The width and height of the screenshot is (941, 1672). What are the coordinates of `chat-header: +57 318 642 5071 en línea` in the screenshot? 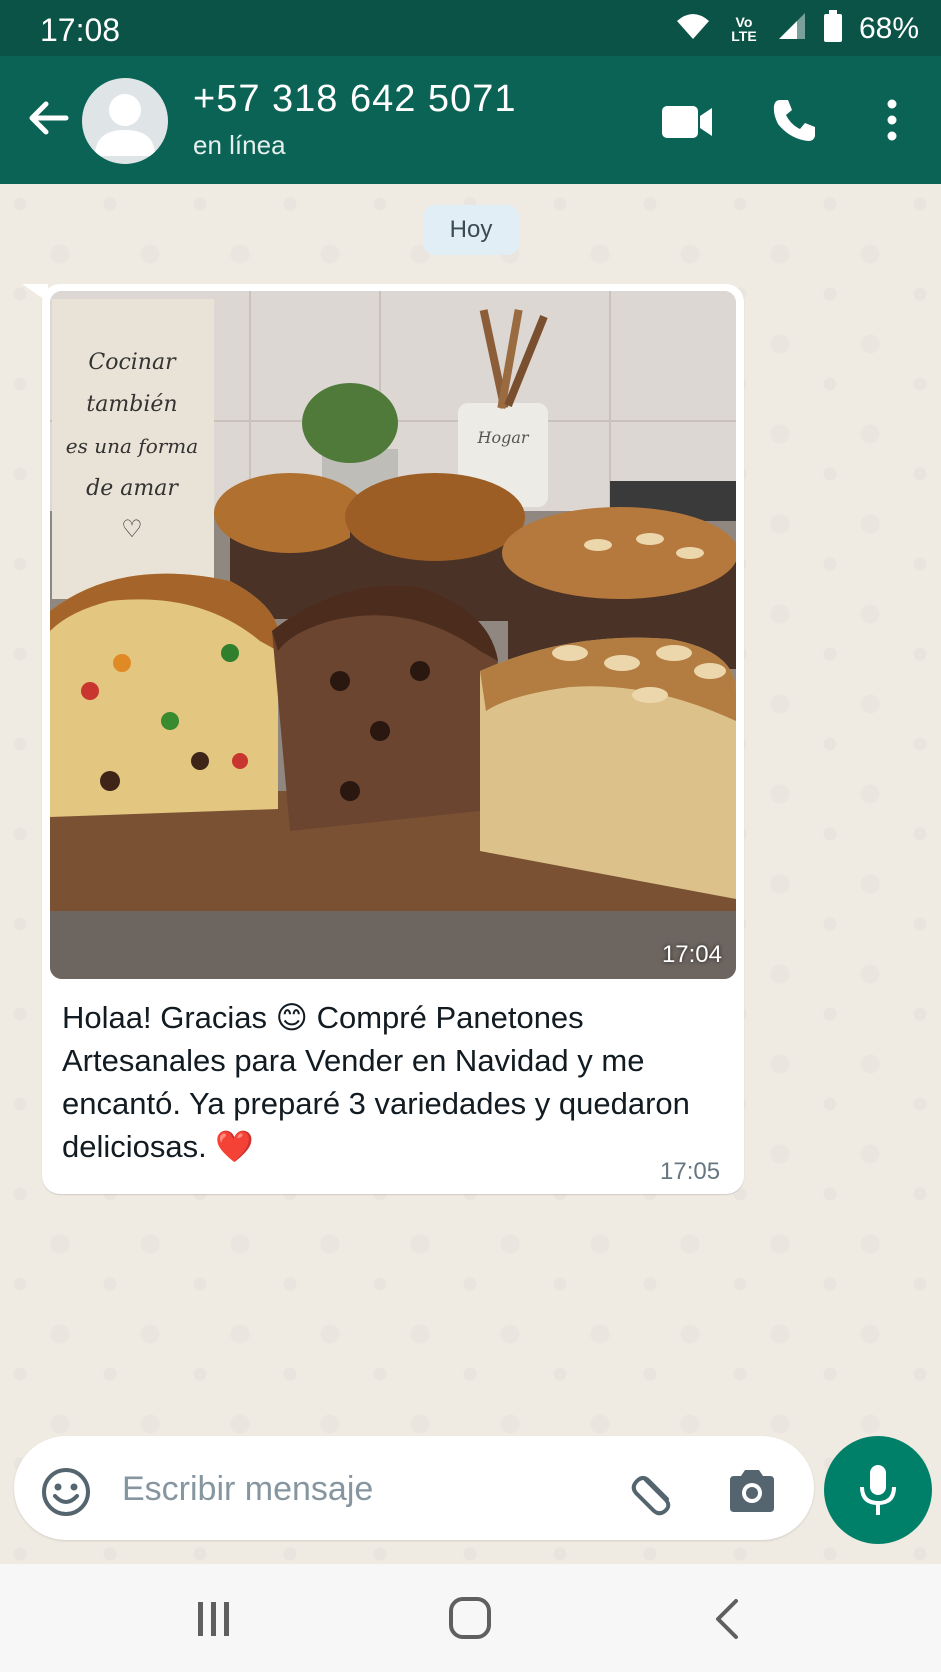 It's located at (470, 120).